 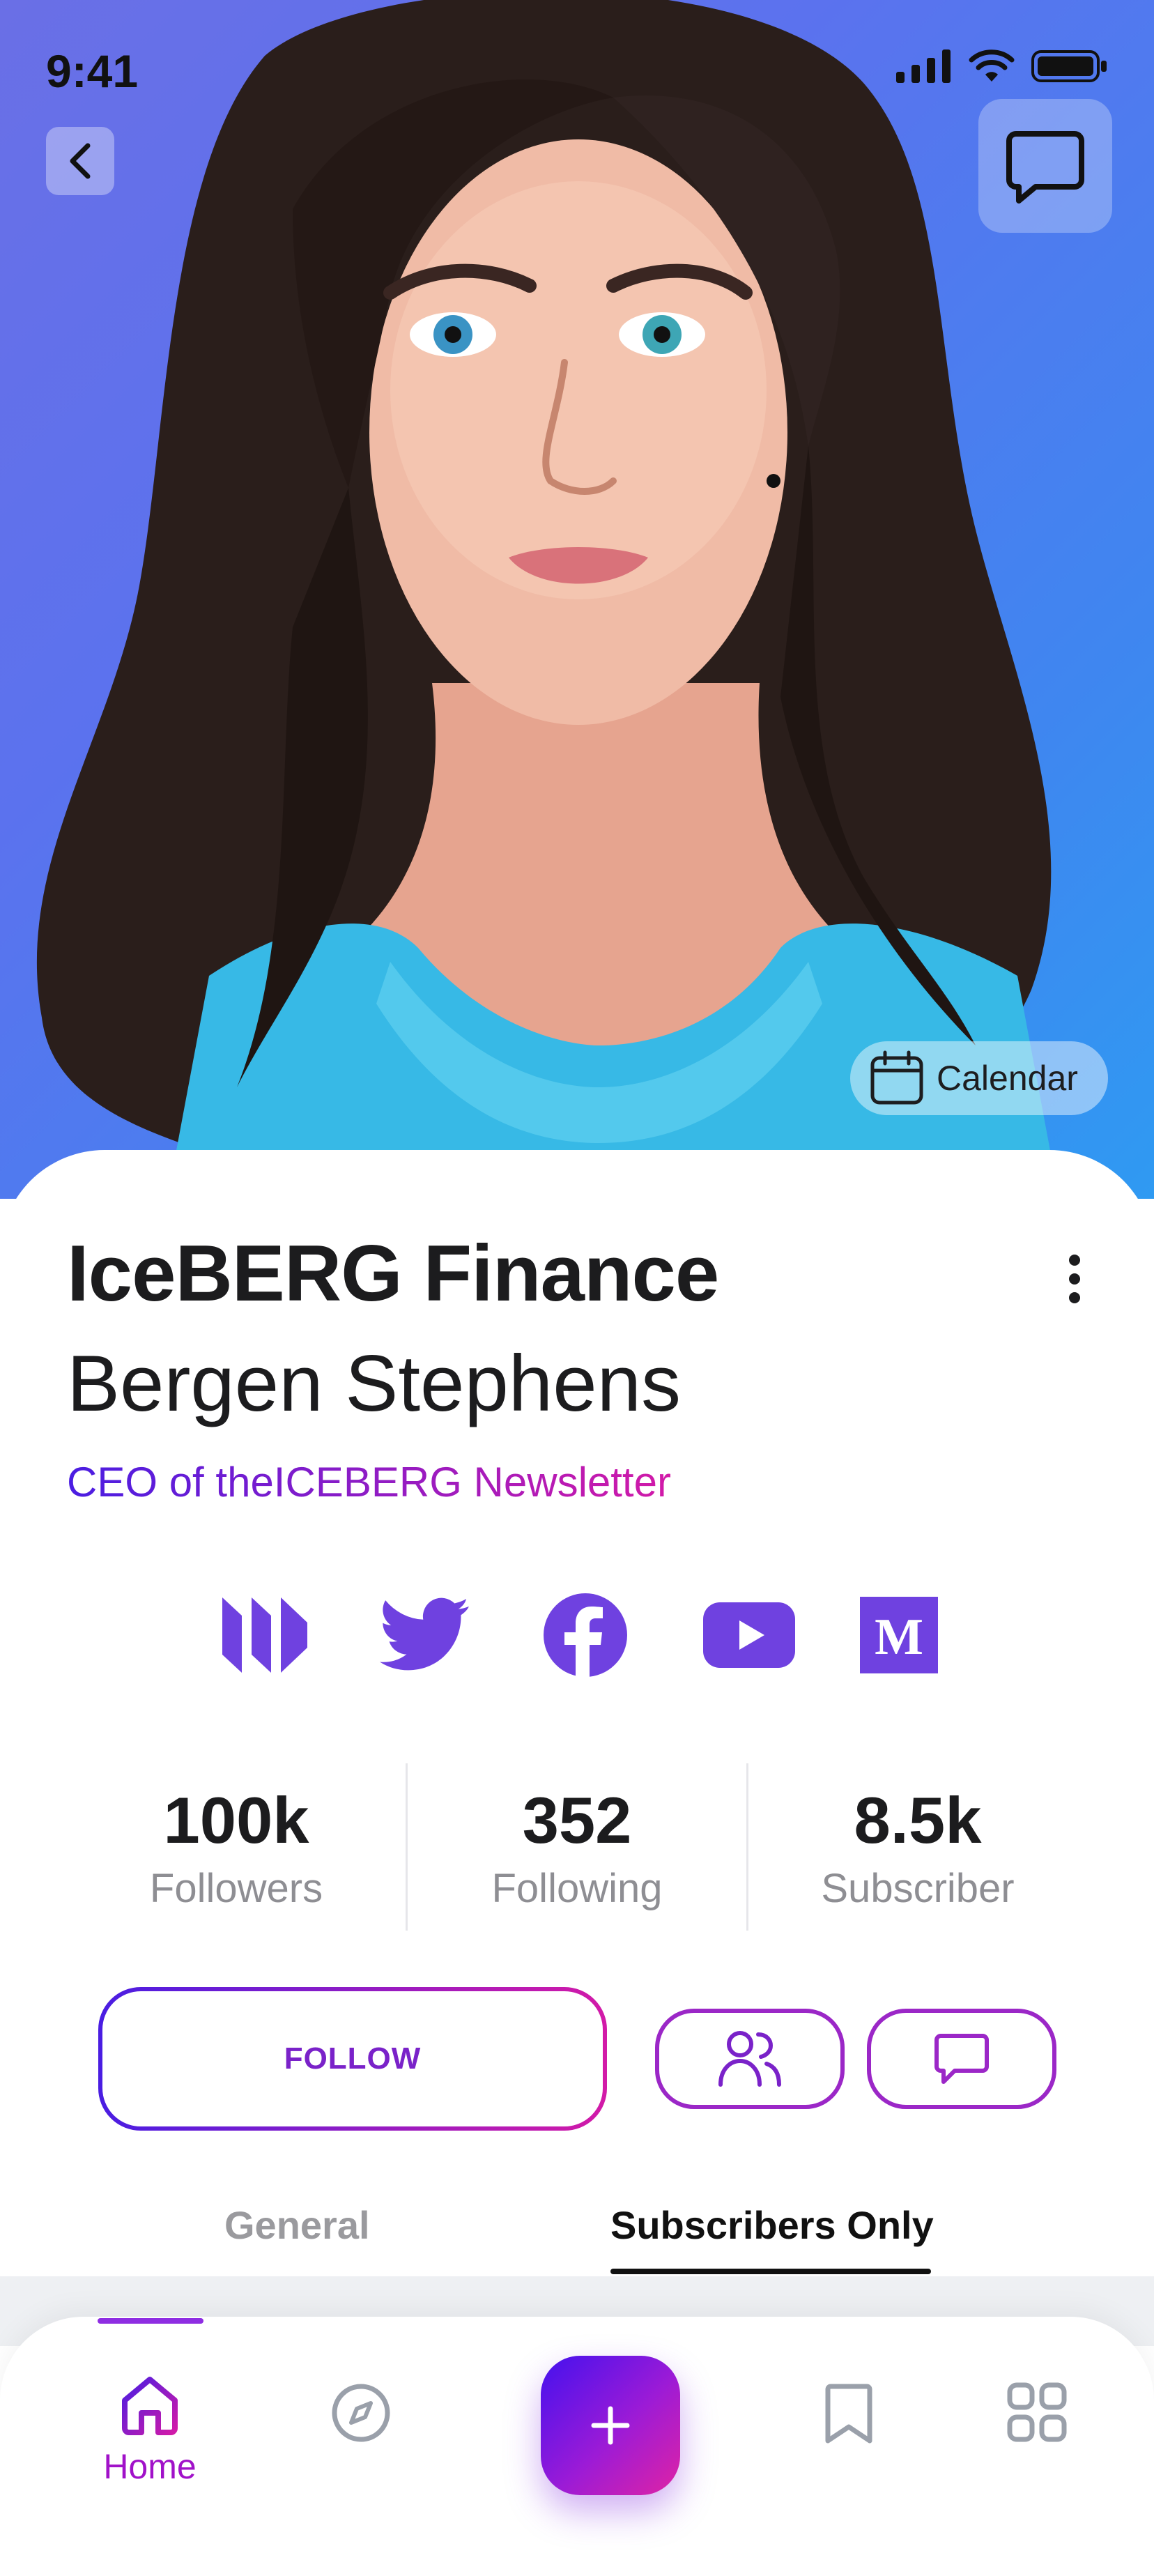 I want to click on social-link-substack, so click(x=265, y=1635).